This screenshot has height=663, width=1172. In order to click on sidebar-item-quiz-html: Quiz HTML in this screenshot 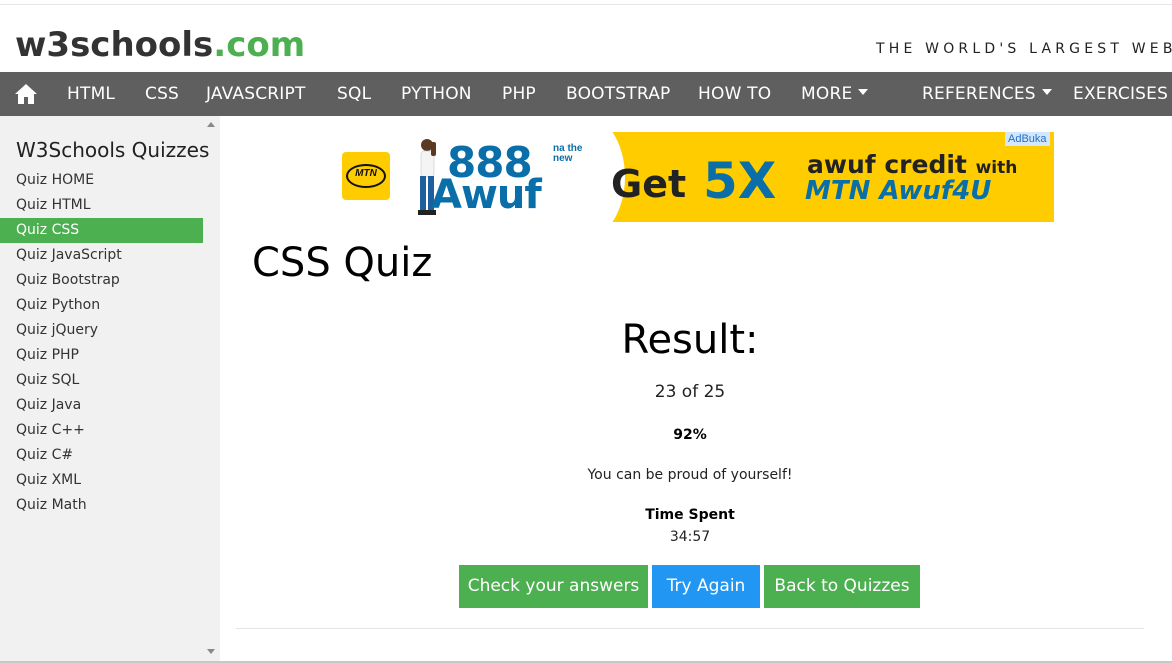, I will do `click(101, 205)`.